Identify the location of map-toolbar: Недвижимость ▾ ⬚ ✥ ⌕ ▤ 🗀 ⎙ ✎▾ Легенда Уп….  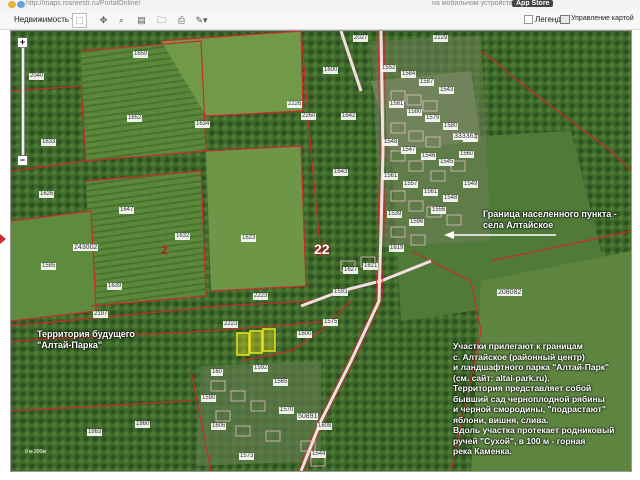
(320, 20).